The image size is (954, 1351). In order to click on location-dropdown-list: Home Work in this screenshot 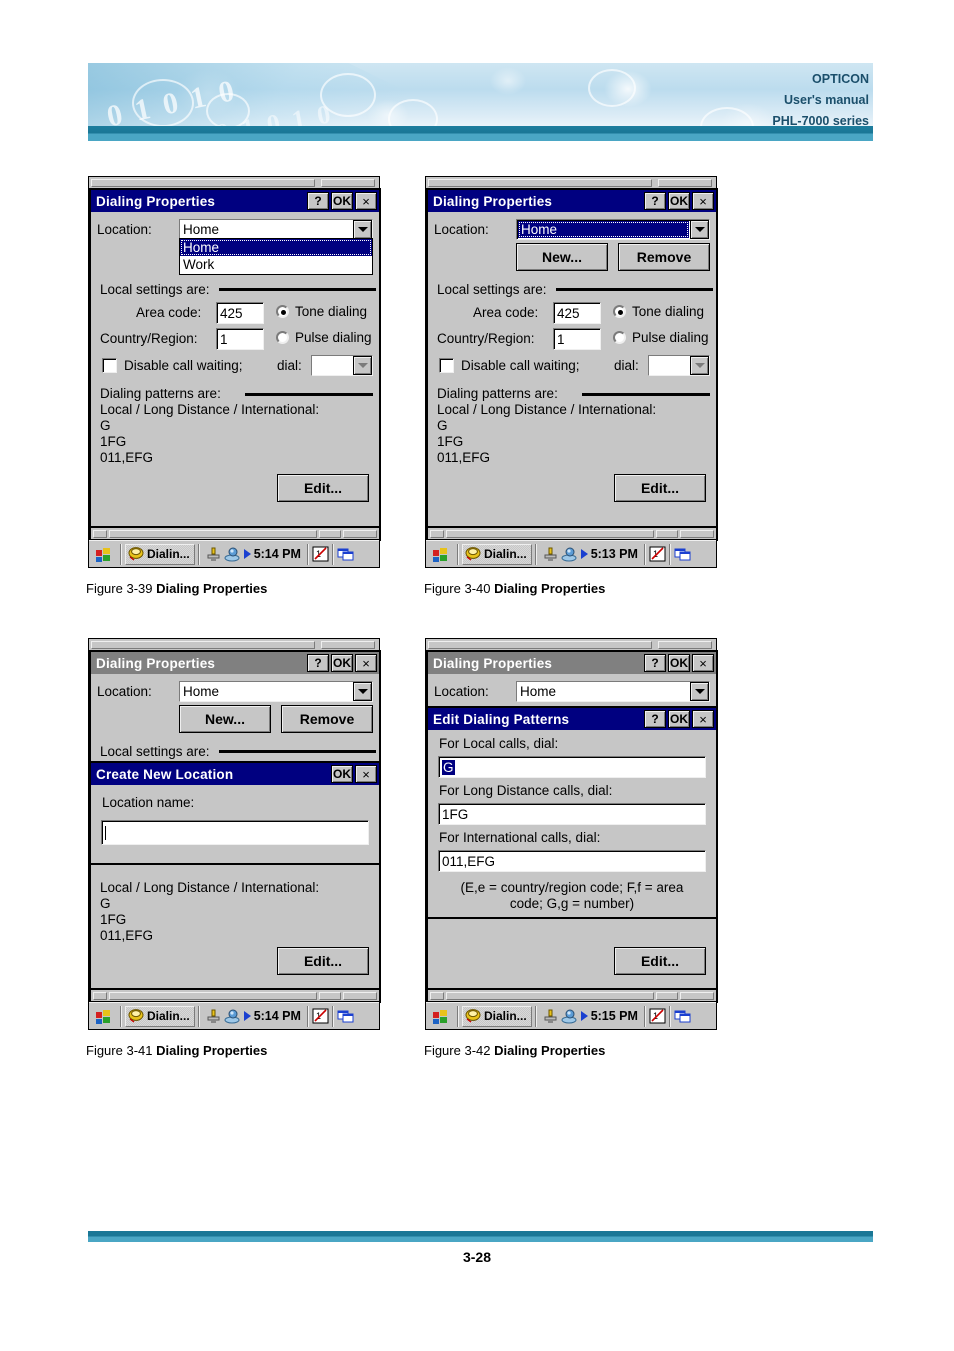, I will do `click(276, 256)`.